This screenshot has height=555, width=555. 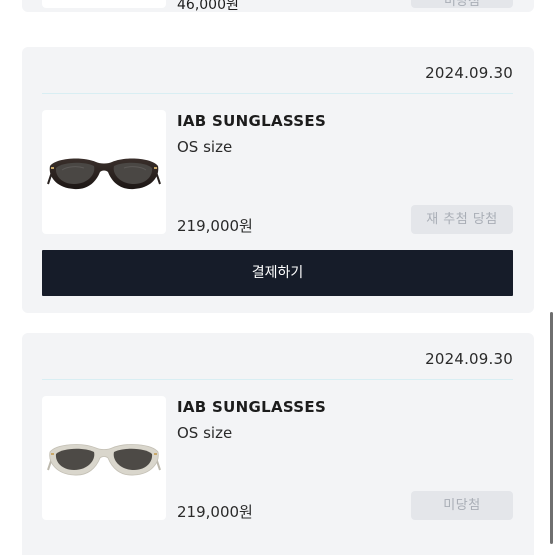 What do you see at coordinates (551, 428) in the screenshot?
I see `scrollbar` at bounding box center [551, 428].